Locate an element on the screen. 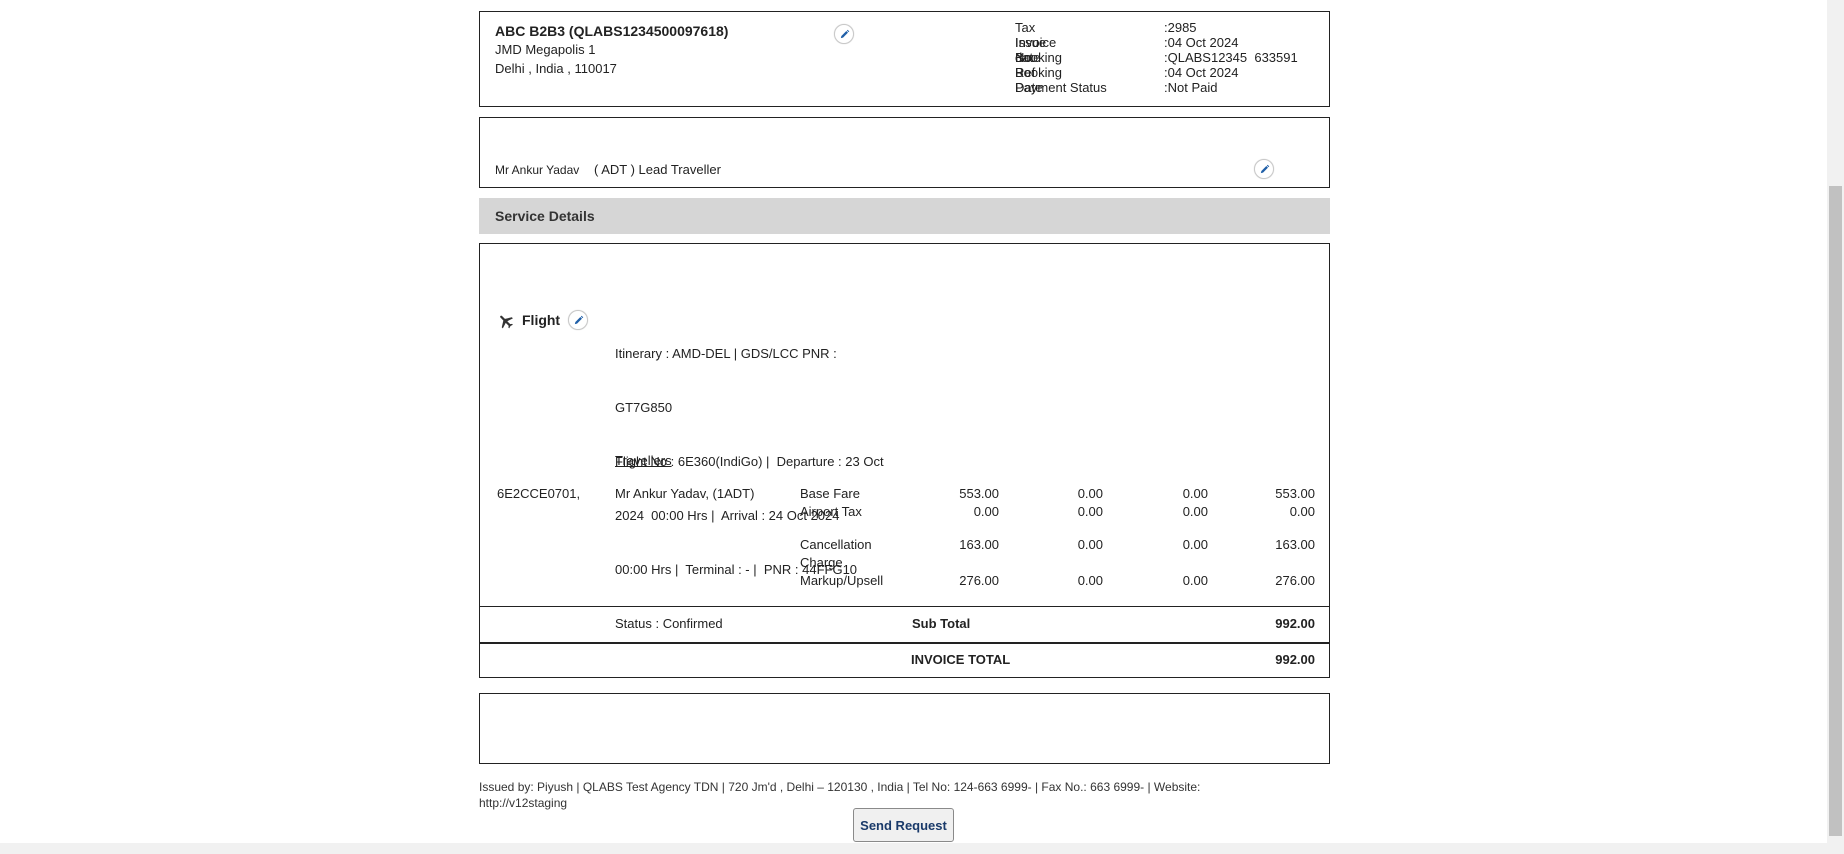 This screenshot has width=1844, height=854. charge-label: Airport Tax is located at coordinates (831, 511).